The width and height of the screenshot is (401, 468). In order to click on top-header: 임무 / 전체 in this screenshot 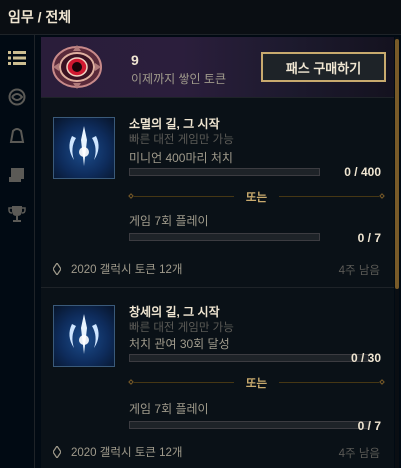, I will do `click(200, 17)`.